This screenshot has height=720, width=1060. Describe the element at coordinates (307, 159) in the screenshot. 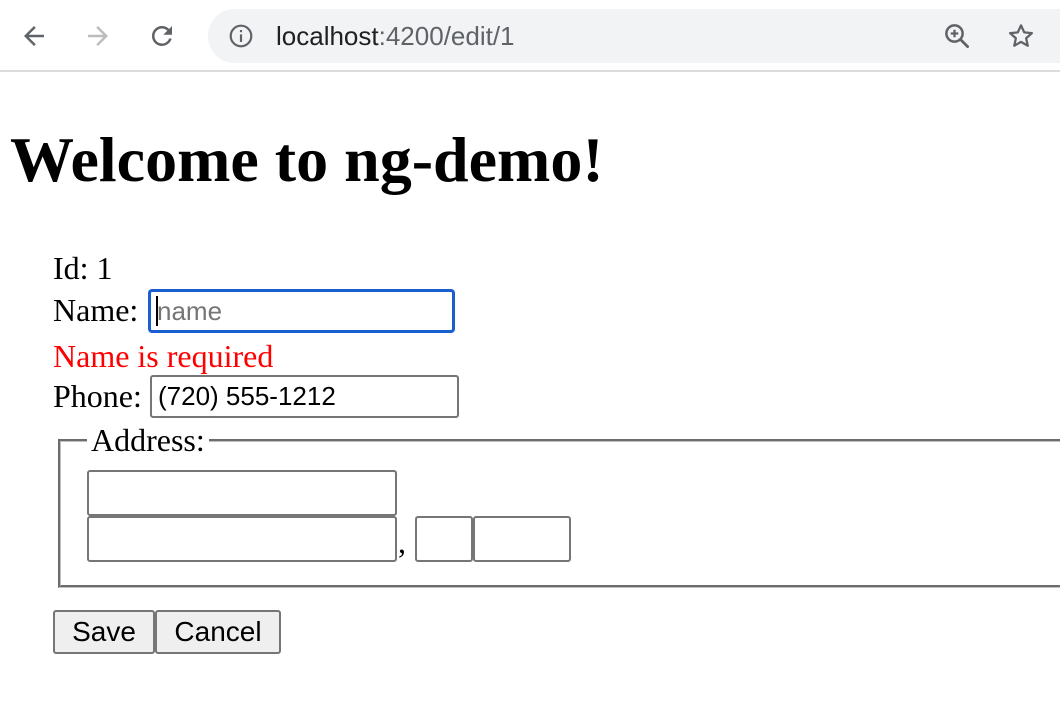

I see `page-title: Welcome to ng-demo!` at that location.